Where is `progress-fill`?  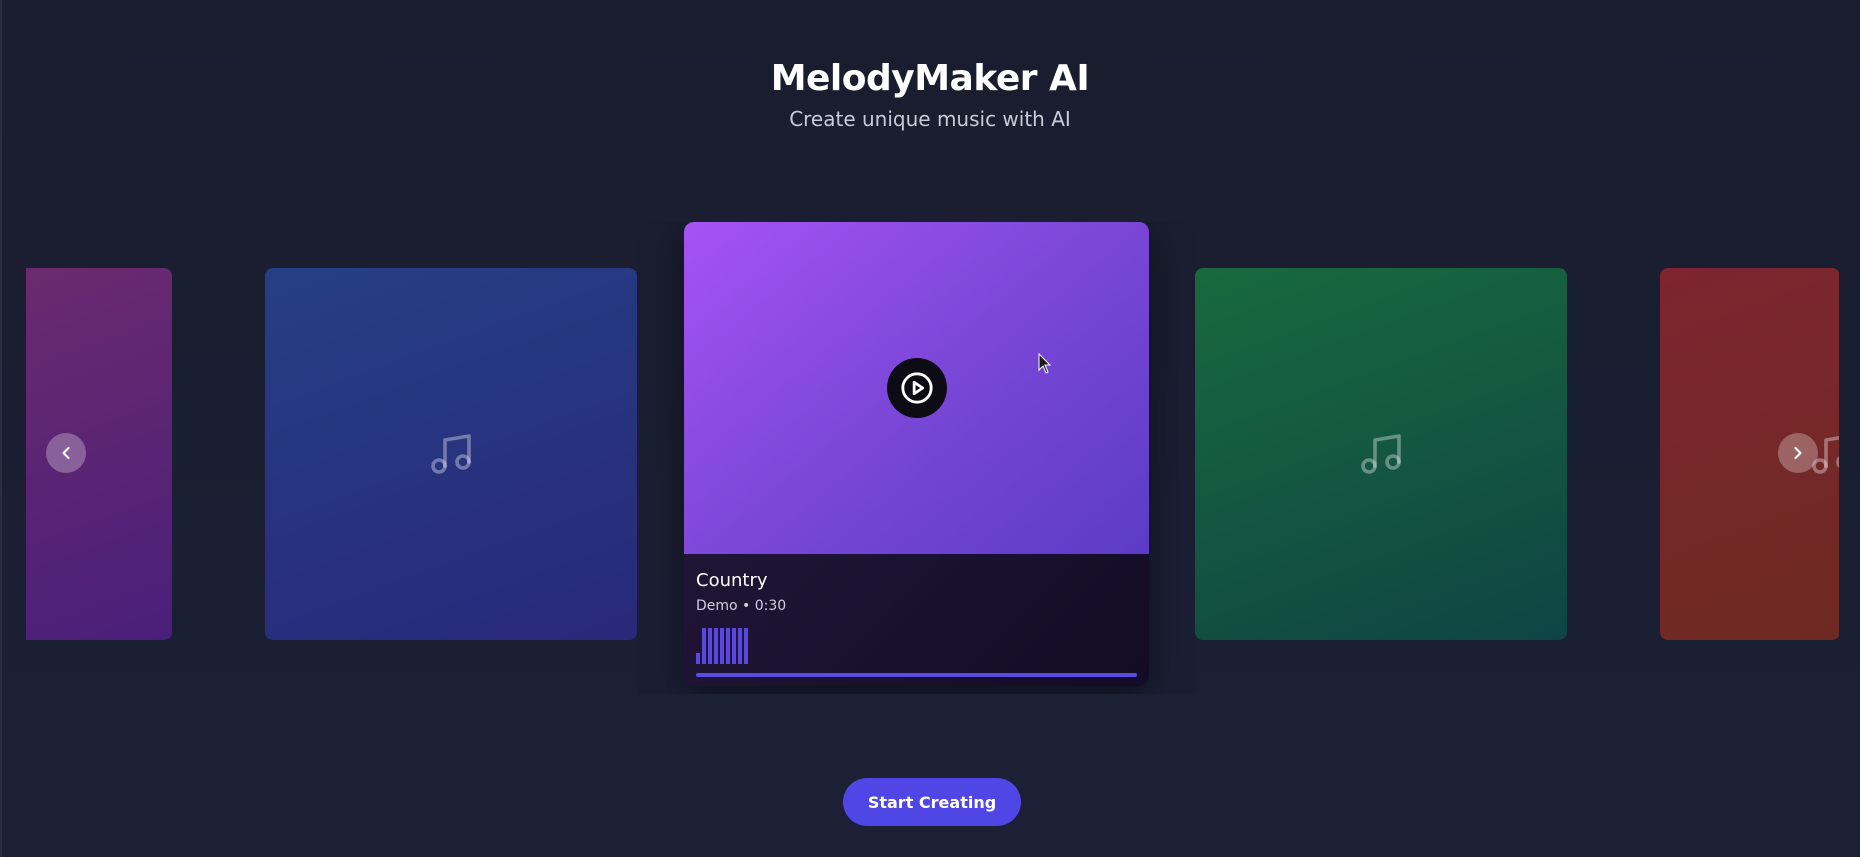 progress-fill is located at coordinates (916, 675).